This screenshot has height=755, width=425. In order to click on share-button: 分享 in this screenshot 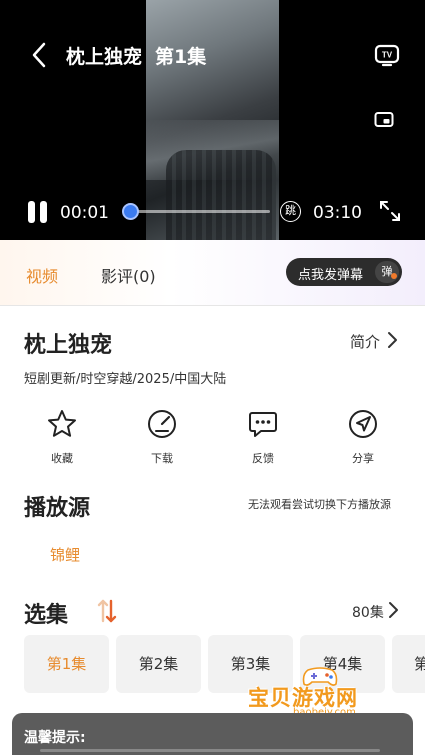, I will do `click(363, 437)`.